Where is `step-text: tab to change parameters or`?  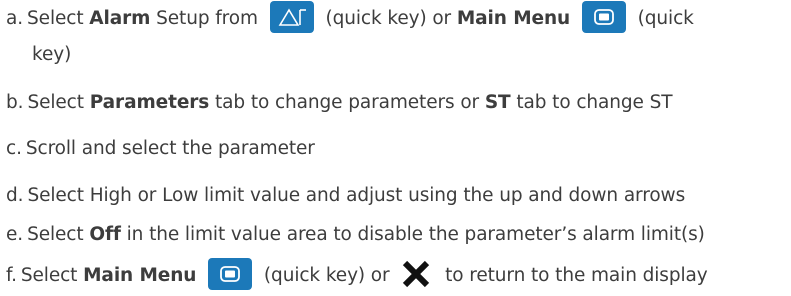 step-text: tab to change parameters or is located at coordinates (347, 102).